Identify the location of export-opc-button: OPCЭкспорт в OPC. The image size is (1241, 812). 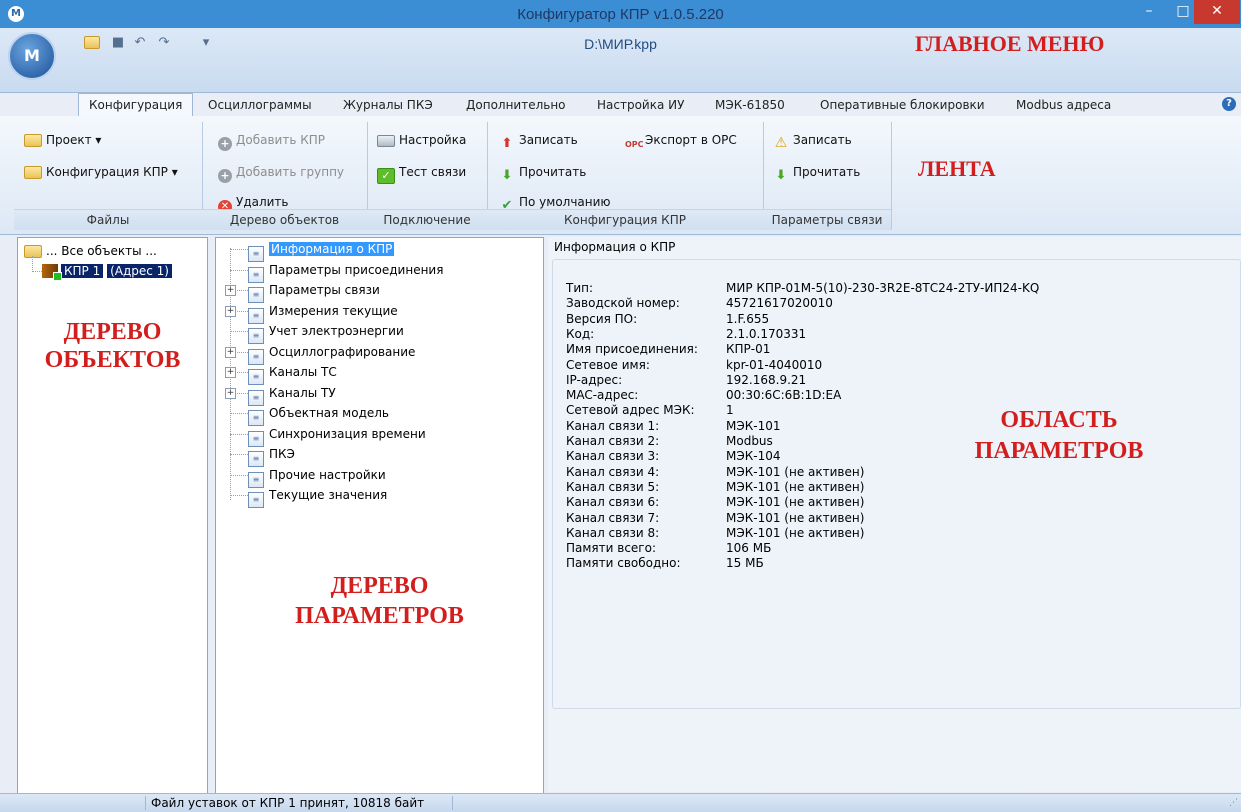
(681, 140).